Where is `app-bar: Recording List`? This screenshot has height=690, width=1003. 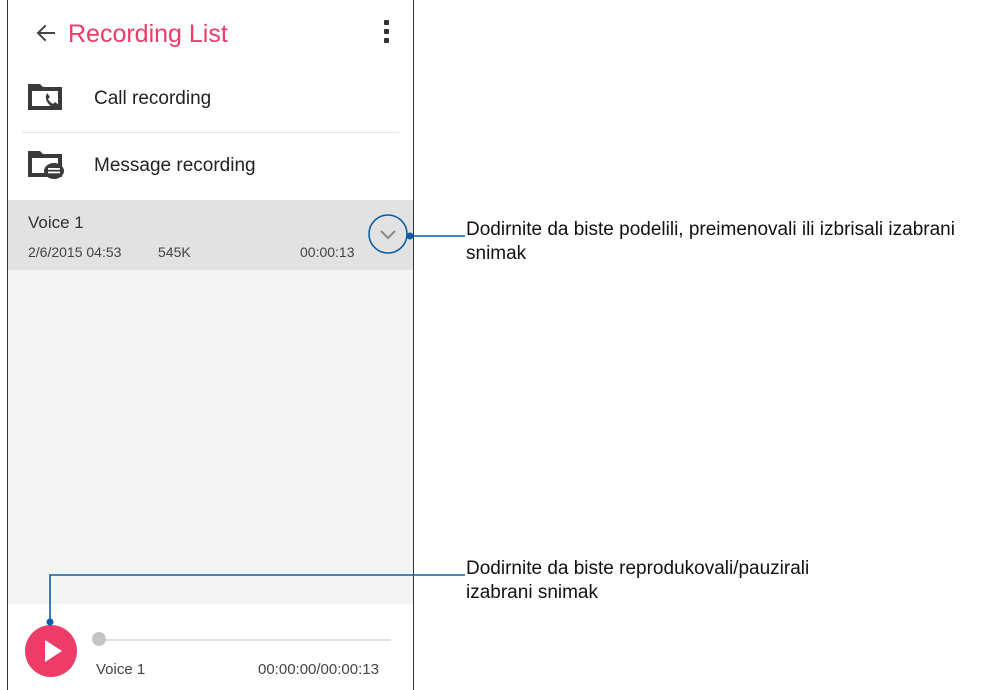
app-bar: Recording List is located at coordinates (210, 34).